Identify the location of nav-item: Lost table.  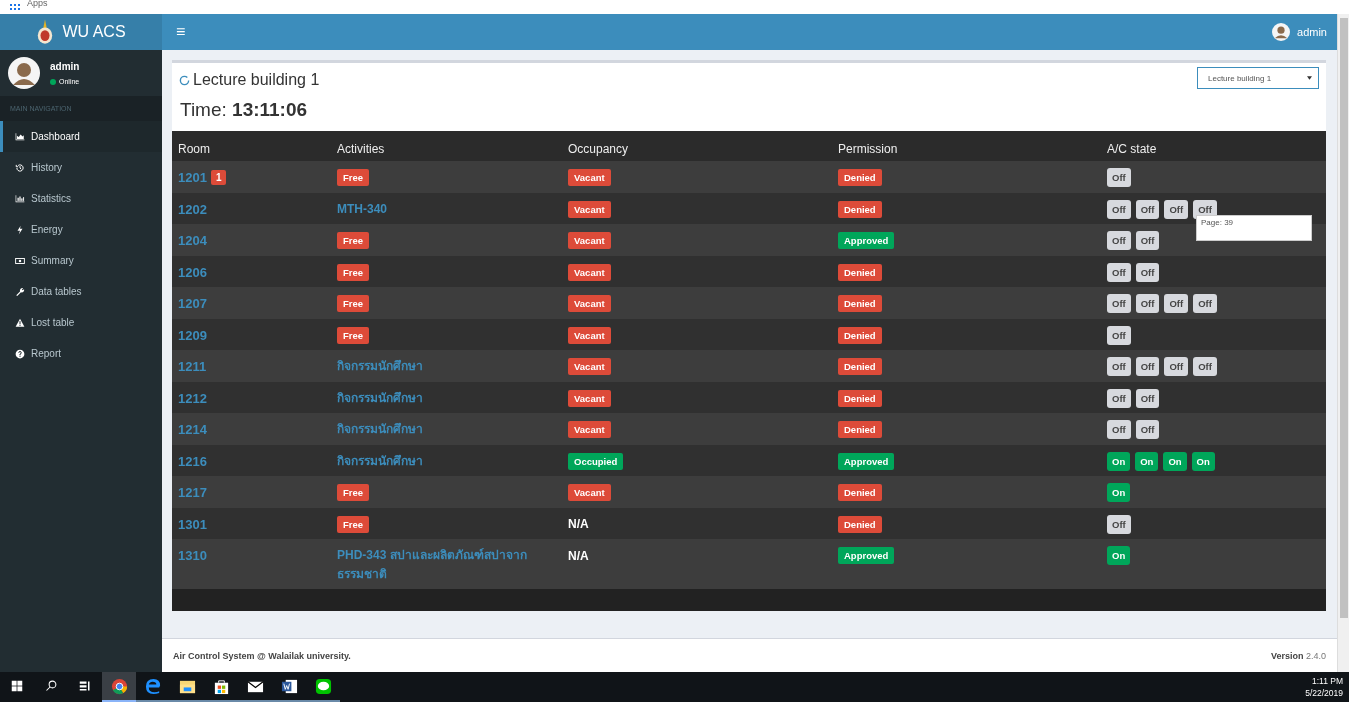
(81, 322).